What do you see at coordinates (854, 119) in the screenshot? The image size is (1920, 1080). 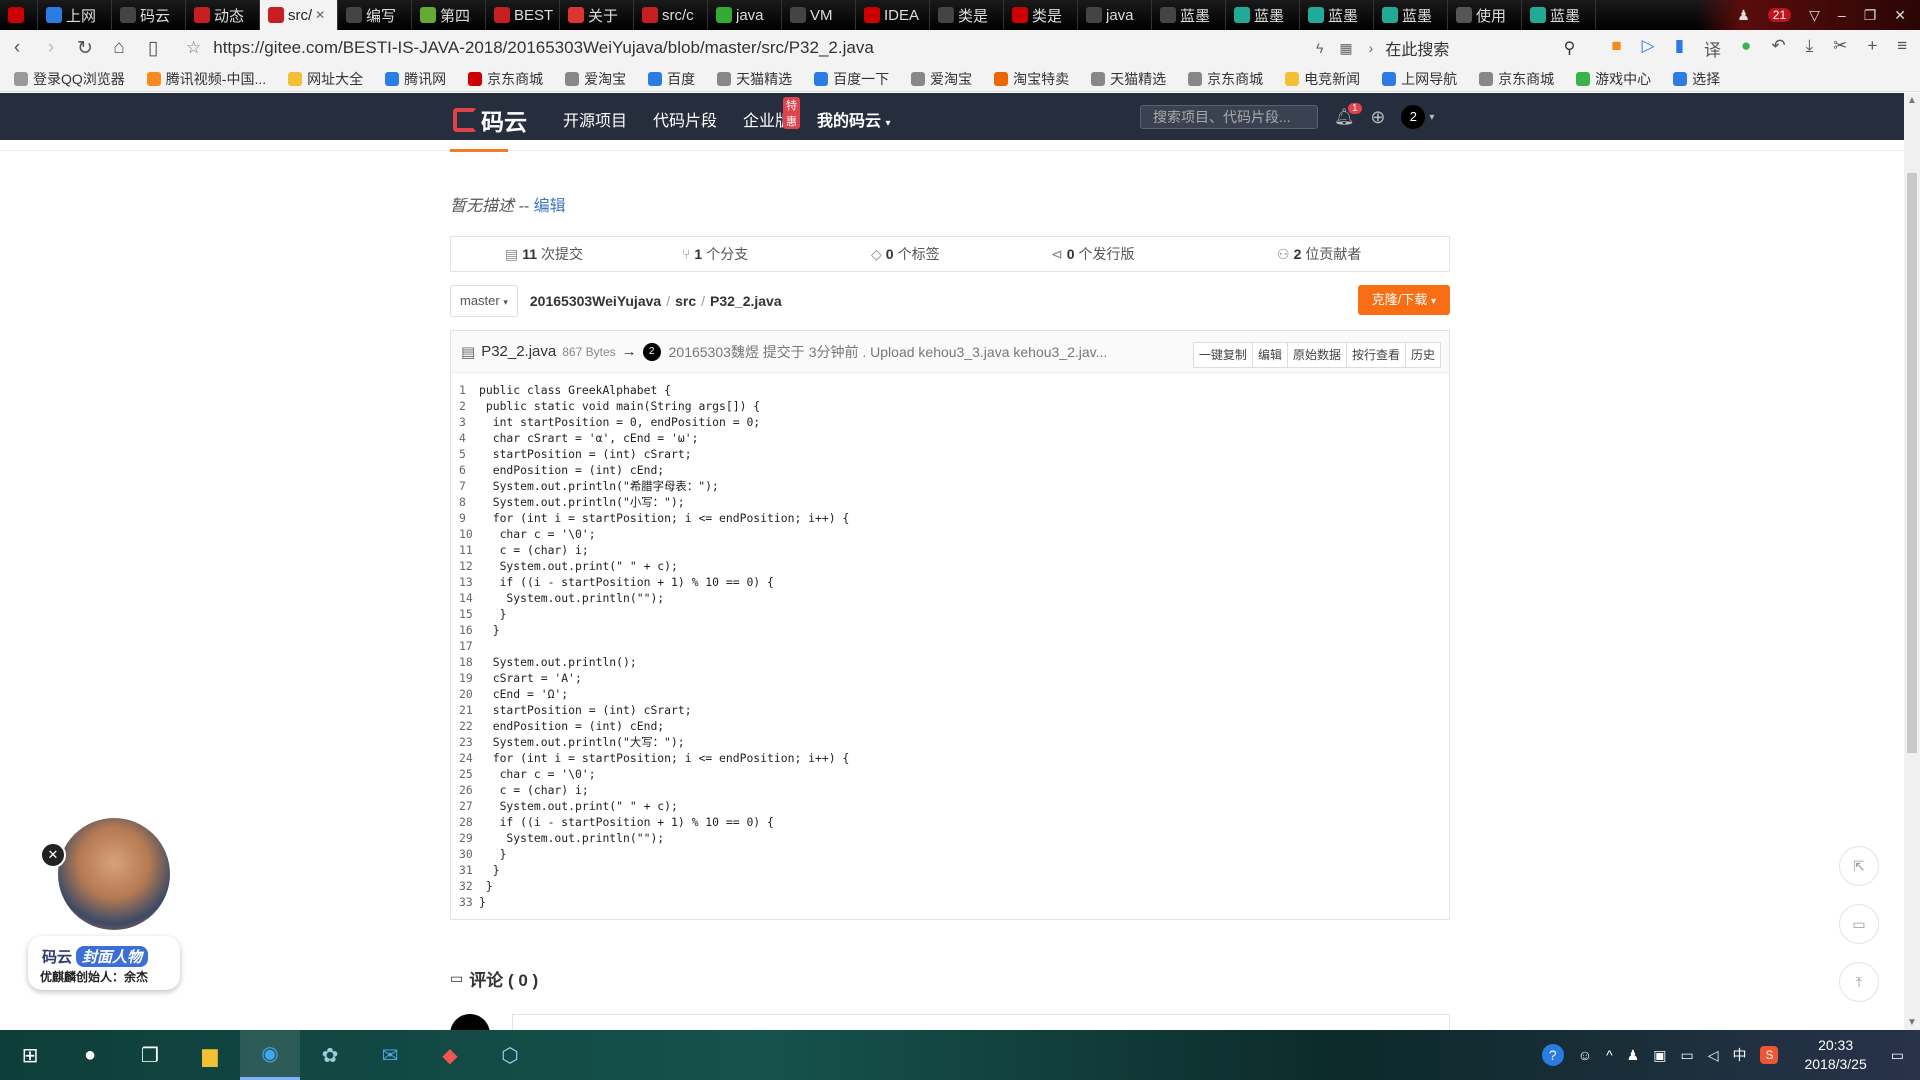 I see `nav-my-gitee: 我的码云 ▾` at bounding box center [854, 119].